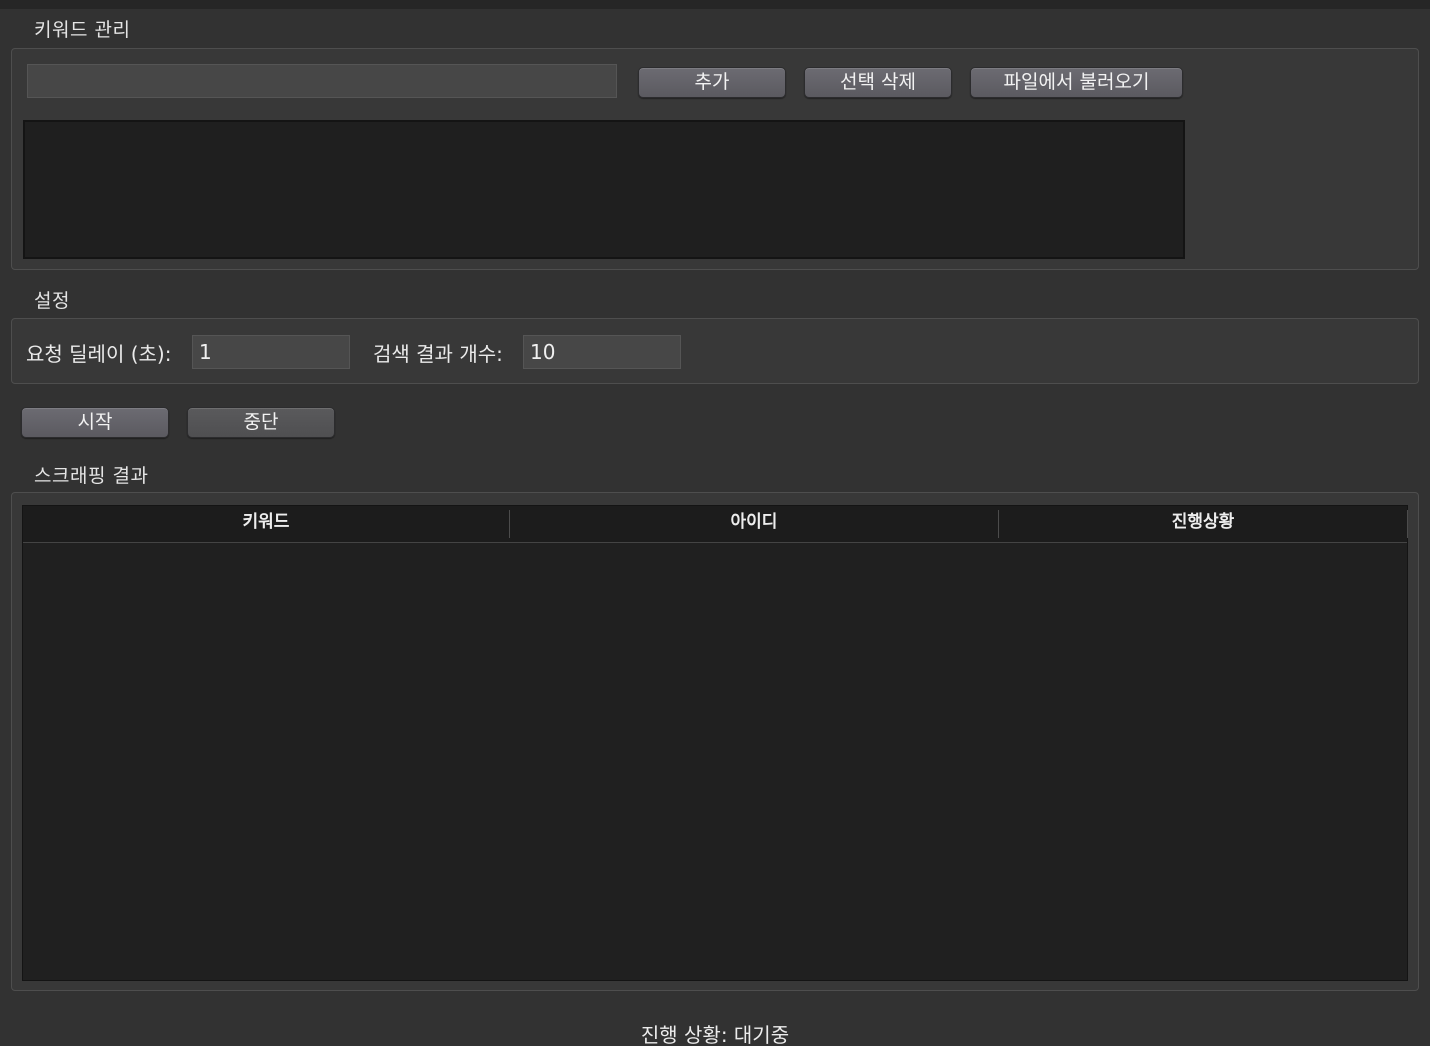  I want to click on column-header-keyword: 키워드, so click(266, 524).